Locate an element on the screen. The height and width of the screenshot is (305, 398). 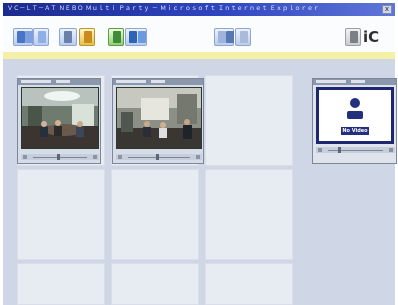
toolbar: iC is located at coordinates (199, 34).